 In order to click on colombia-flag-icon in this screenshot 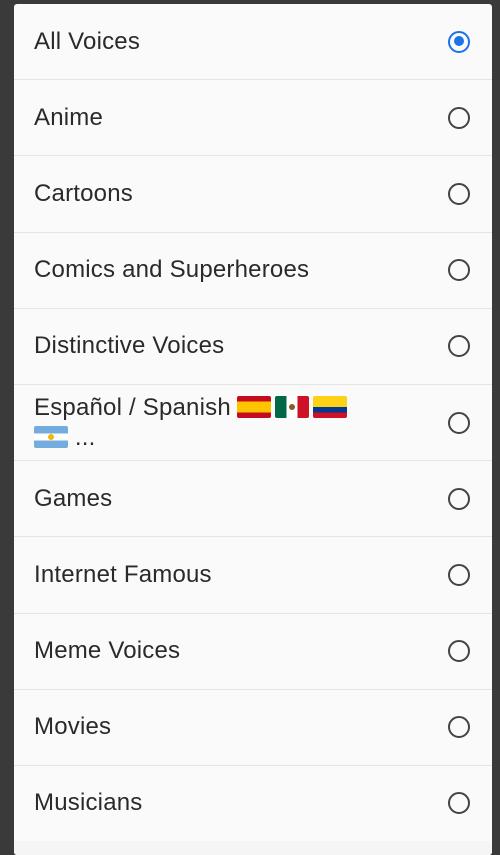, I will do `click(329, 406)`.